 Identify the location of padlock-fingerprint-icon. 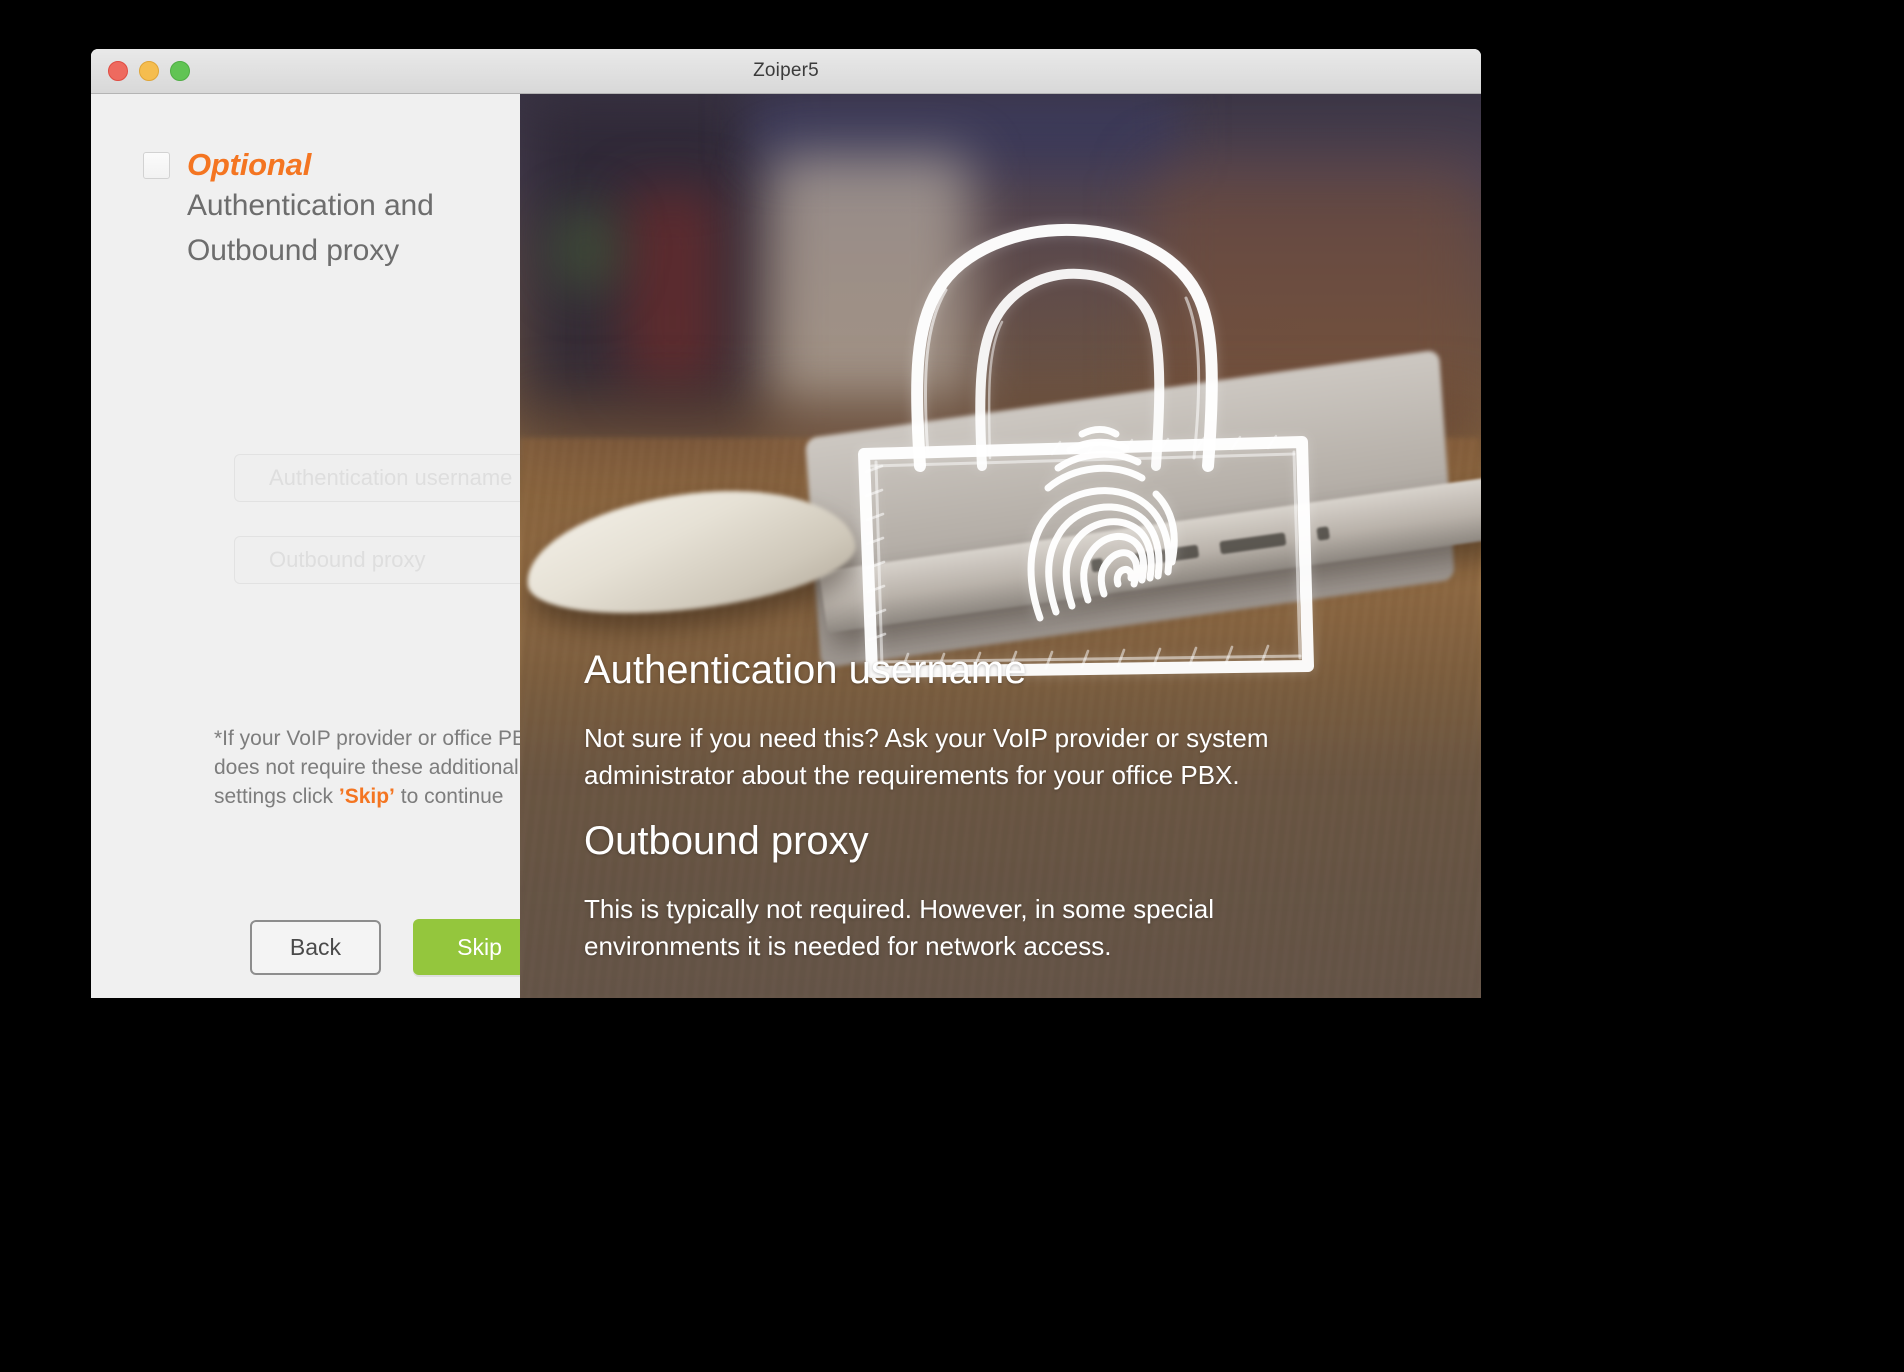
(1086, 450).